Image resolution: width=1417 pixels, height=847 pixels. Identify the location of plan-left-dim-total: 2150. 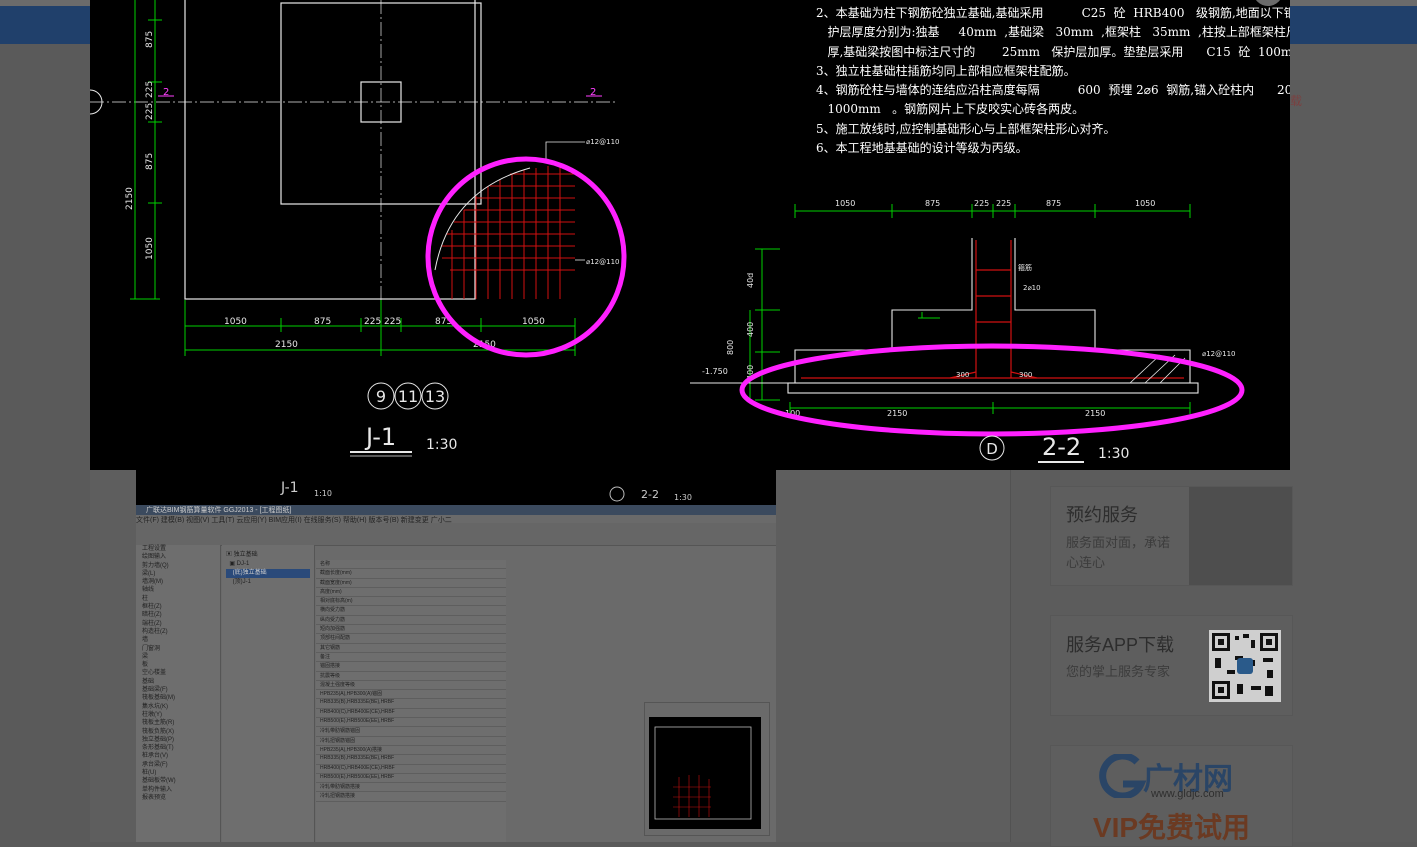
(130, 198).